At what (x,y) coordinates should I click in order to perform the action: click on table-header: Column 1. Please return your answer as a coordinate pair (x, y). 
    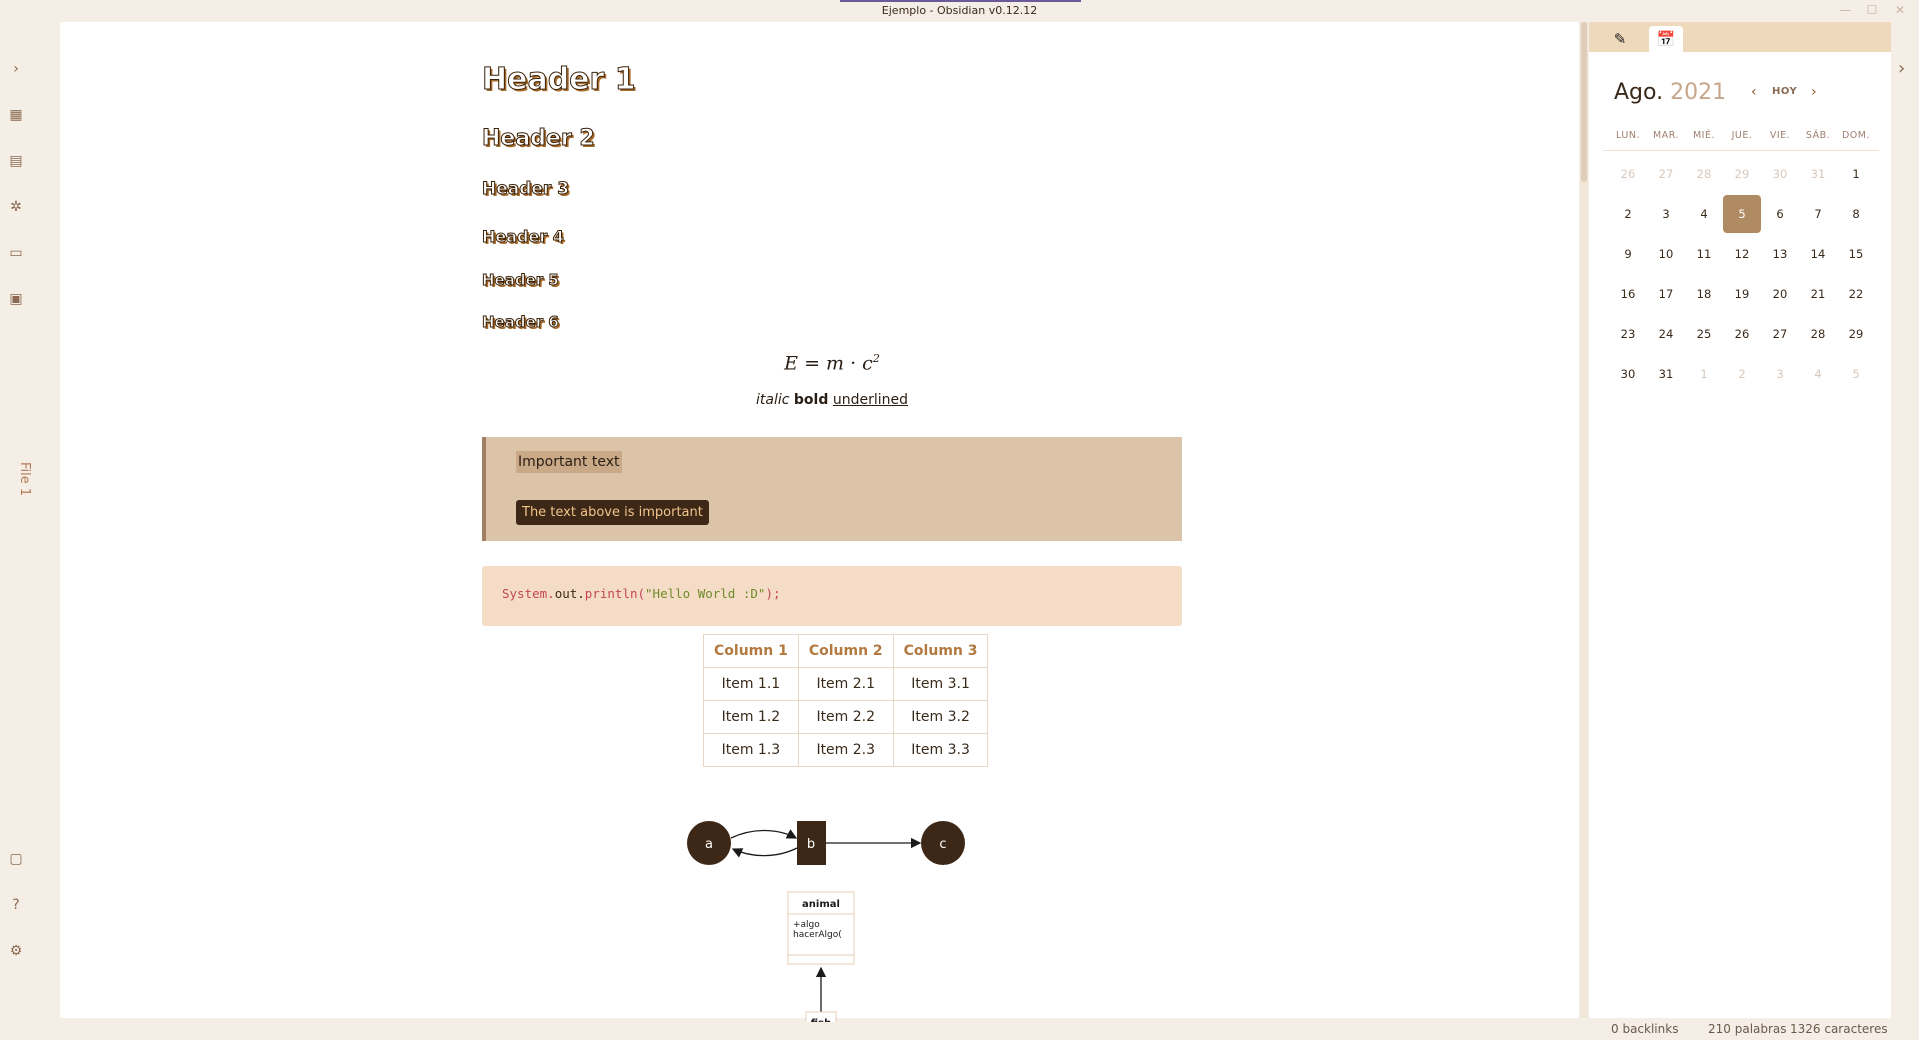
    Looking at the image, I should click on (751, 651).